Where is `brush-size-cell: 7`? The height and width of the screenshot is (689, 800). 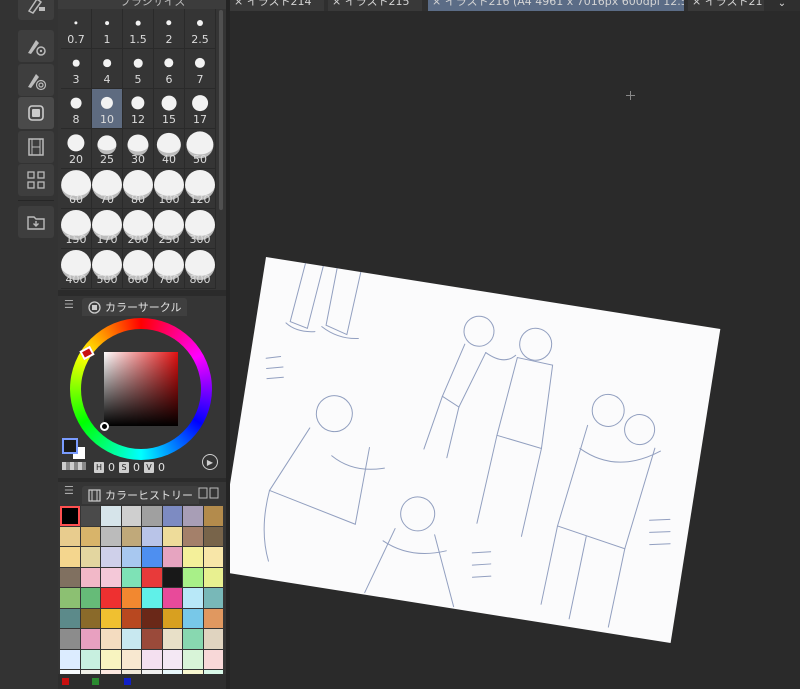
brush-size-cell: 7 is located at coordinates (200, 69).